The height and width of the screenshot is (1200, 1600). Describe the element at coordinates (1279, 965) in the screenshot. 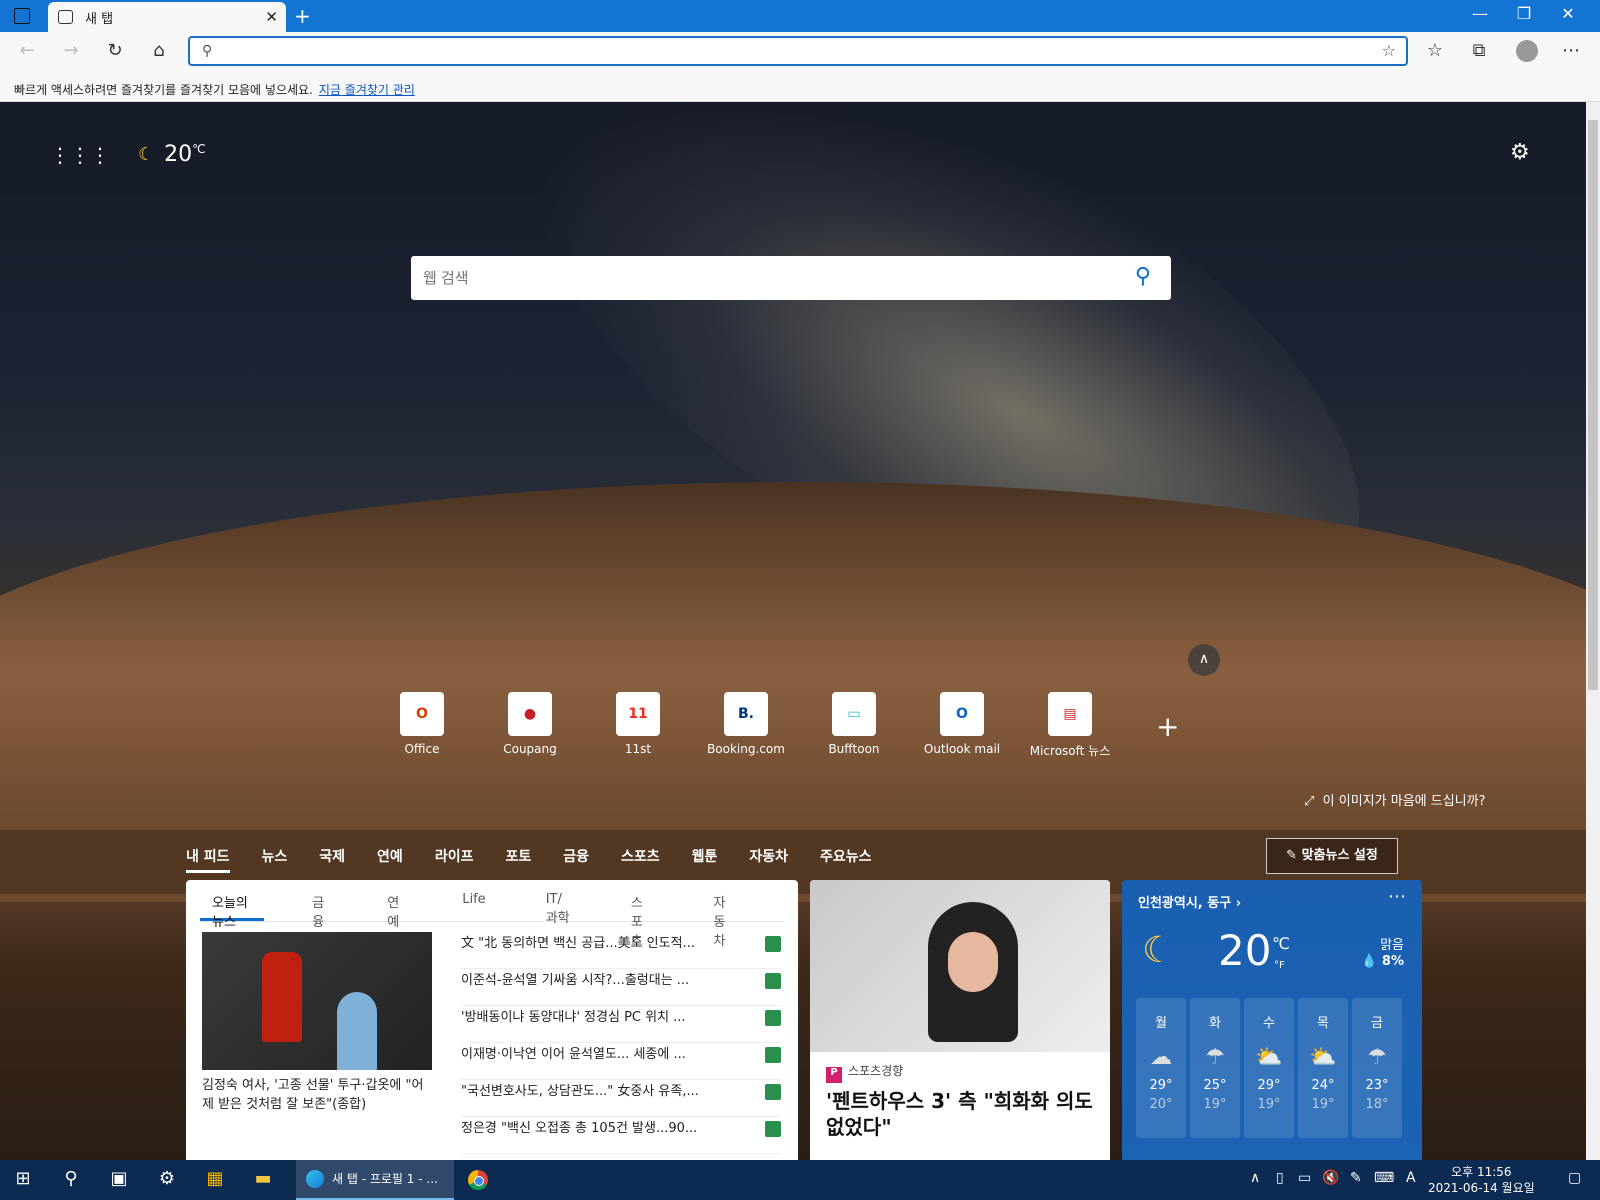

I see `weather-unit-f: °F` at that location.